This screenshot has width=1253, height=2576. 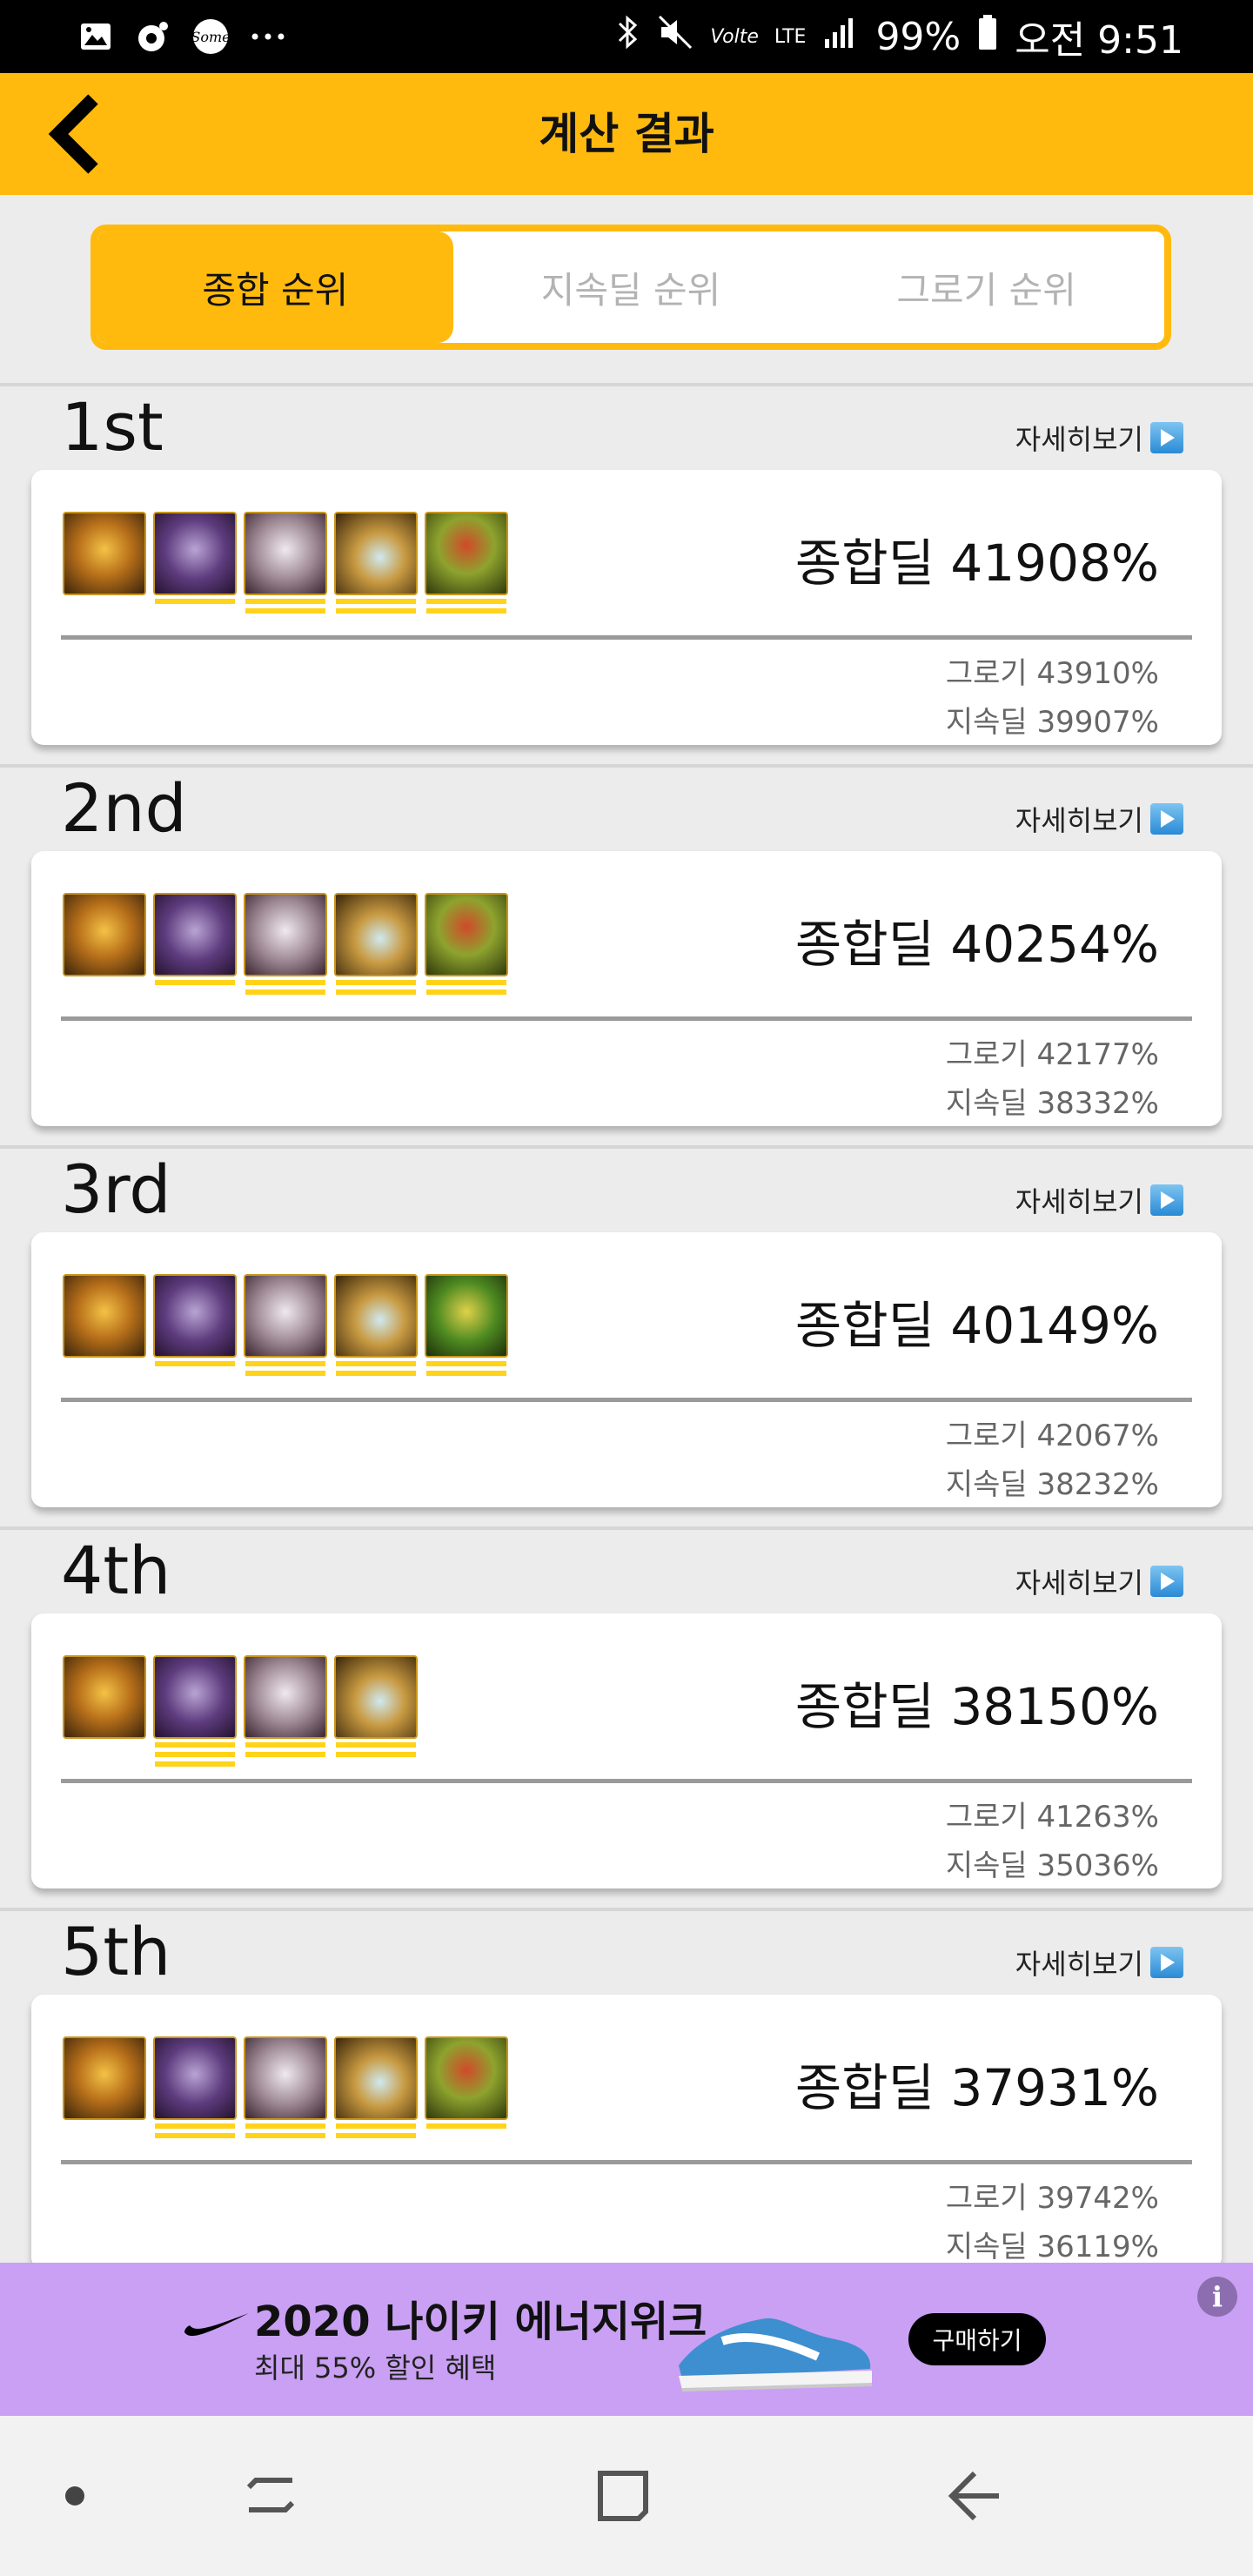 What do you see at coordinates (974, 2496) in the screenshot?
I see `back-nav-button` at bounding box center [974, 2496].